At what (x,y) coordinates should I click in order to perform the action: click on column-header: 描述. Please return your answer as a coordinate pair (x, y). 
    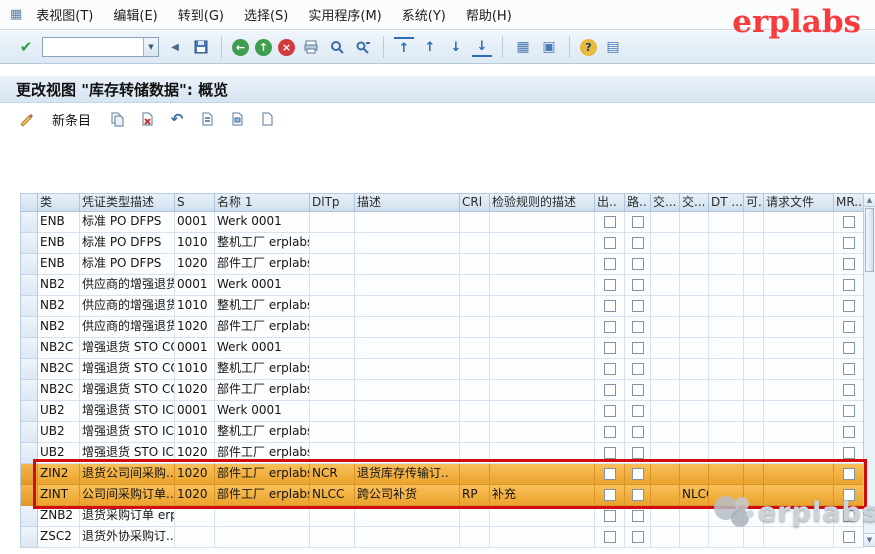
    Looking at the image, I should click on (407, 203).